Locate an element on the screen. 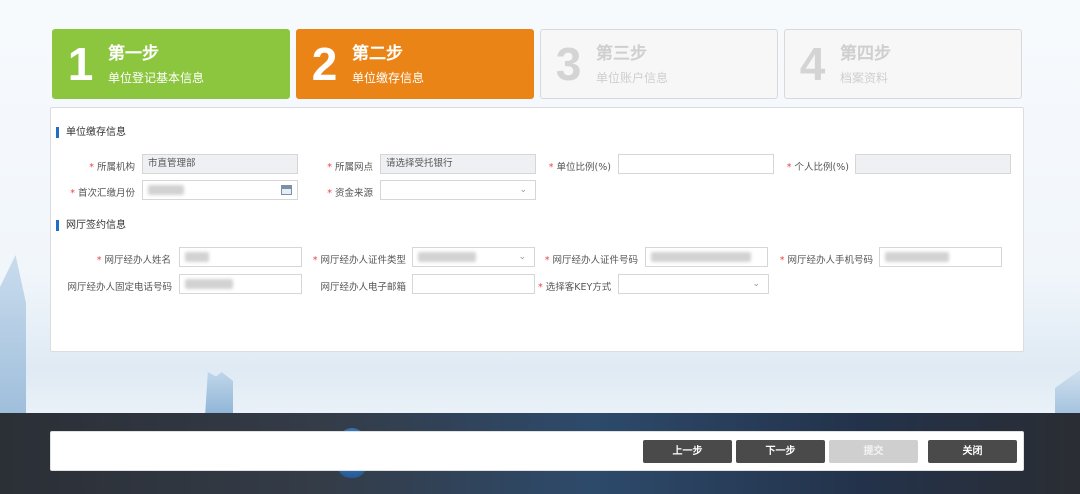 This screenshot has width=1080, height=494. branch-field: 请选择受托银行 is located at coordinates (458, 164).